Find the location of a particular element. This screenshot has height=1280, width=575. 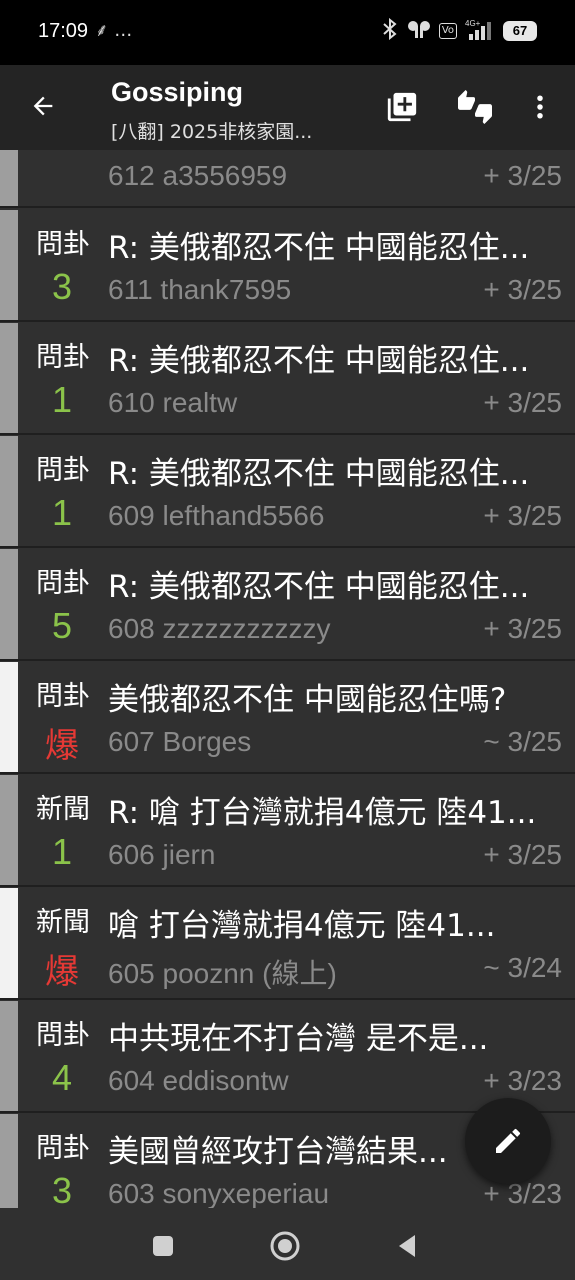

more-vert-icon is located at coordinates (540, 107).